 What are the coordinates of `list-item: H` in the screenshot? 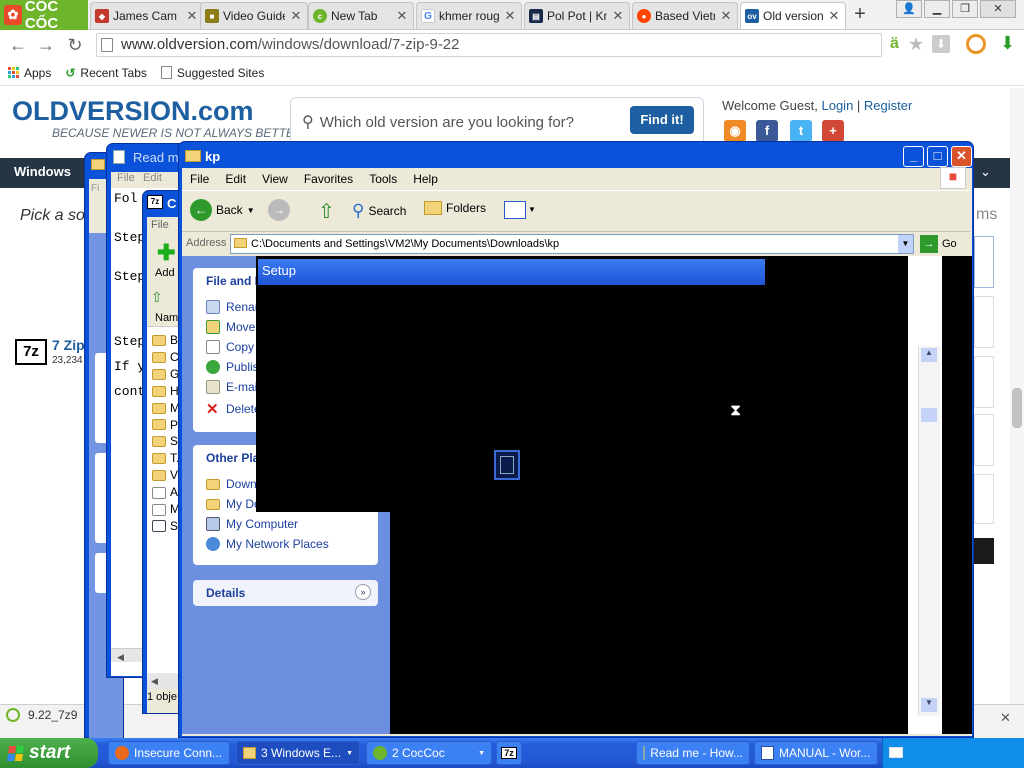 It's located at (166, 391).